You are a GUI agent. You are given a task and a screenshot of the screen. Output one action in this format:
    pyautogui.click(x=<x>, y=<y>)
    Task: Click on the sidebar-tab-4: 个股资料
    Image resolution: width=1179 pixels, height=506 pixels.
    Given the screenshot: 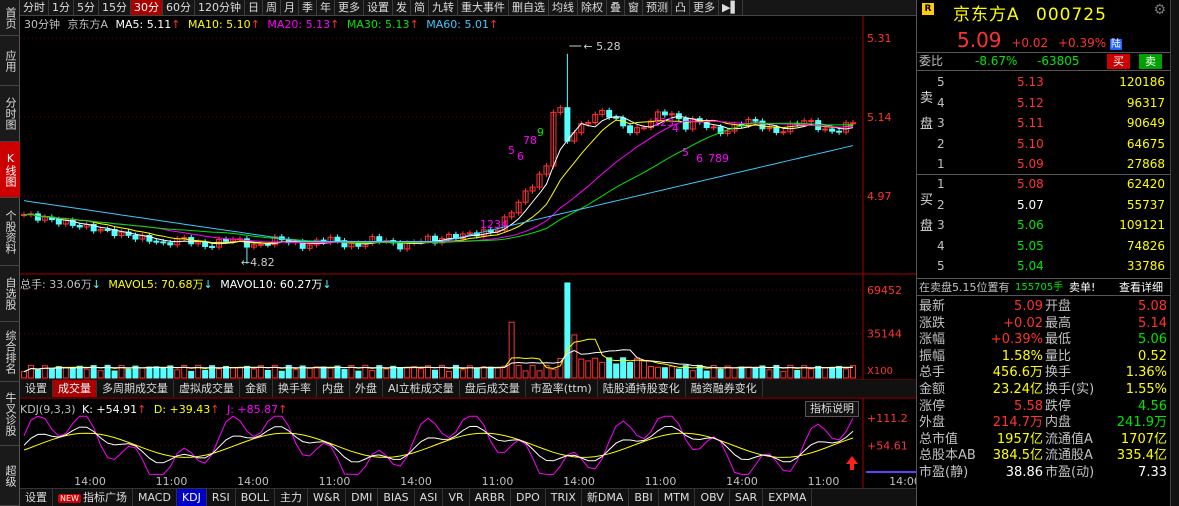 What is the action you would take?
    pyautogui.click(x=10, y=232)
    